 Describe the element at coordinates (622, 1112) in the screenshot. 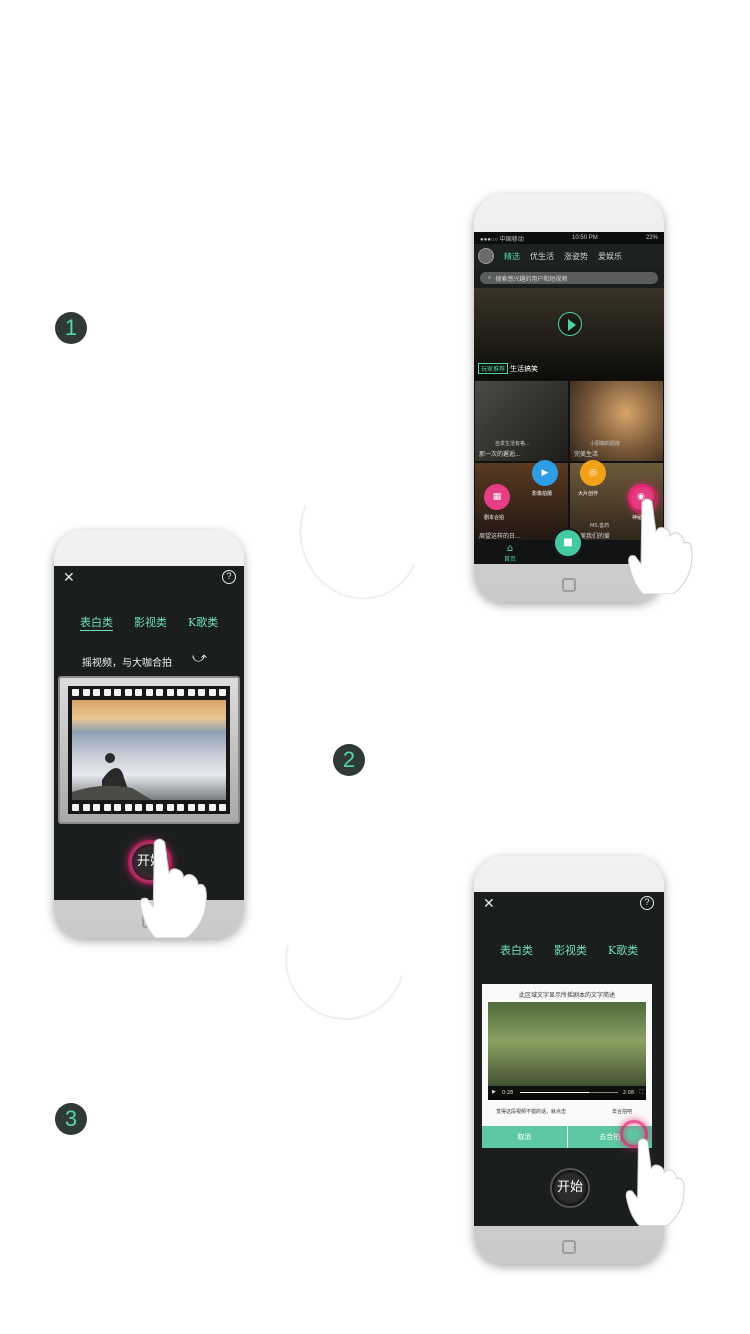

I see `dialog-hint-tail: 去合拍吧` at that location.